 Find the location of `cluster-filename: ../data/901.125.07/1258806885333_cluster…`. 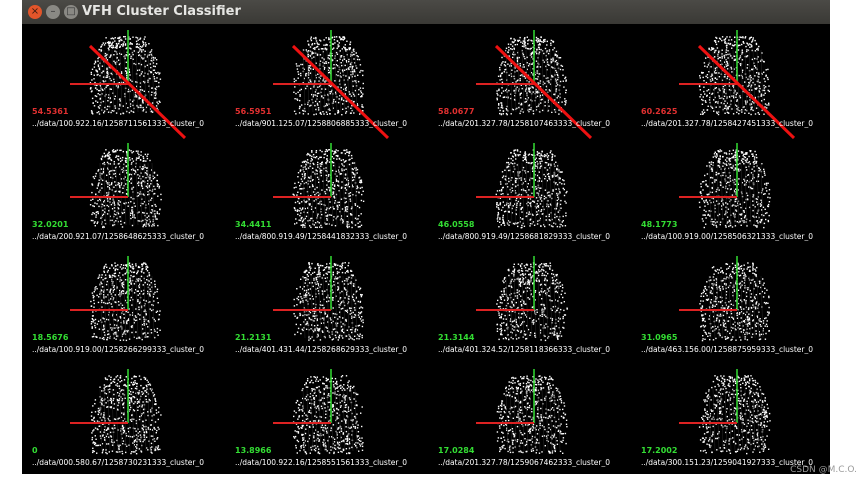

cluster-filename: ../data/901.125.07/1258806885333_cluster… is located at coordinates (321, 123).